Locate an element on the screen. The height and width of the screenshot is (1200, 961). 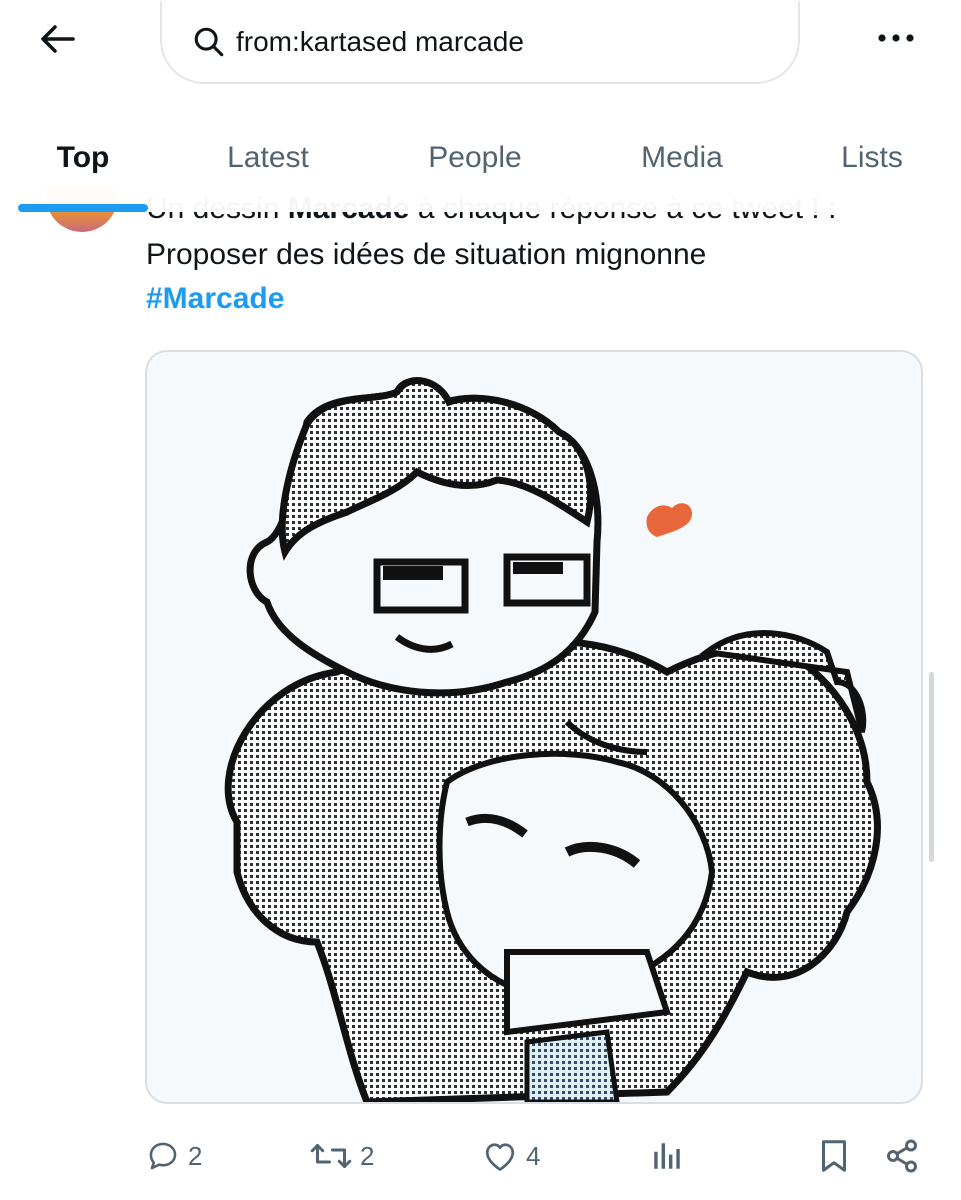
like-count: 4 is located at coordinates (533, 1155).